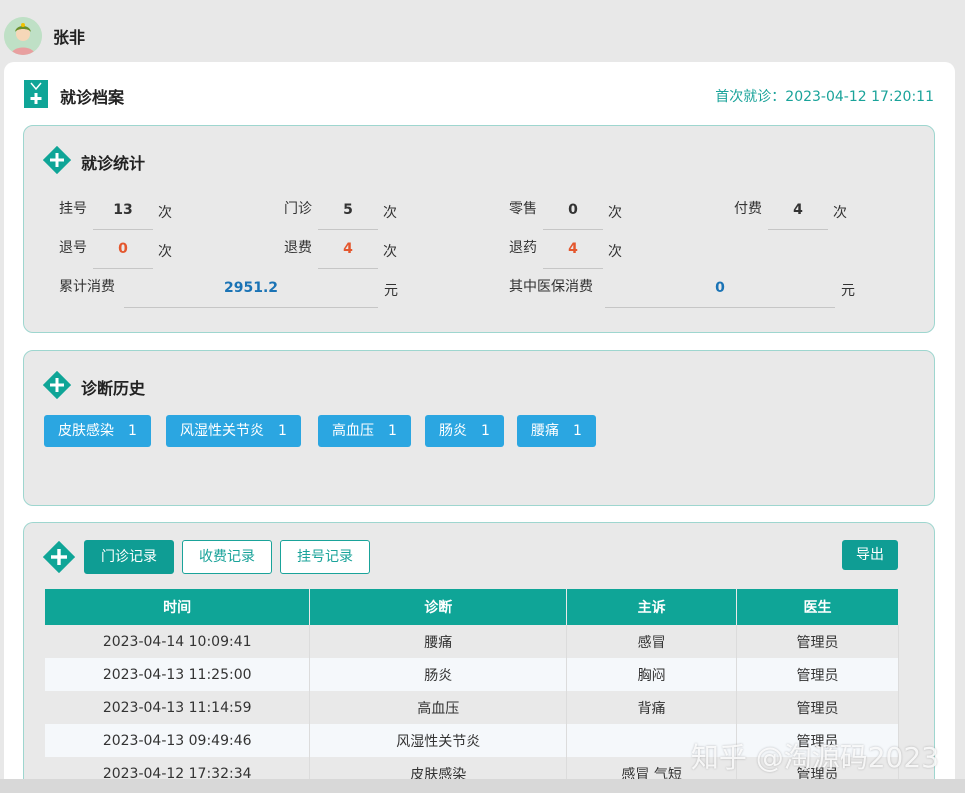 This screenshot has width=965, height=793. I want to click on column-header: 时间, so click(178, 607).